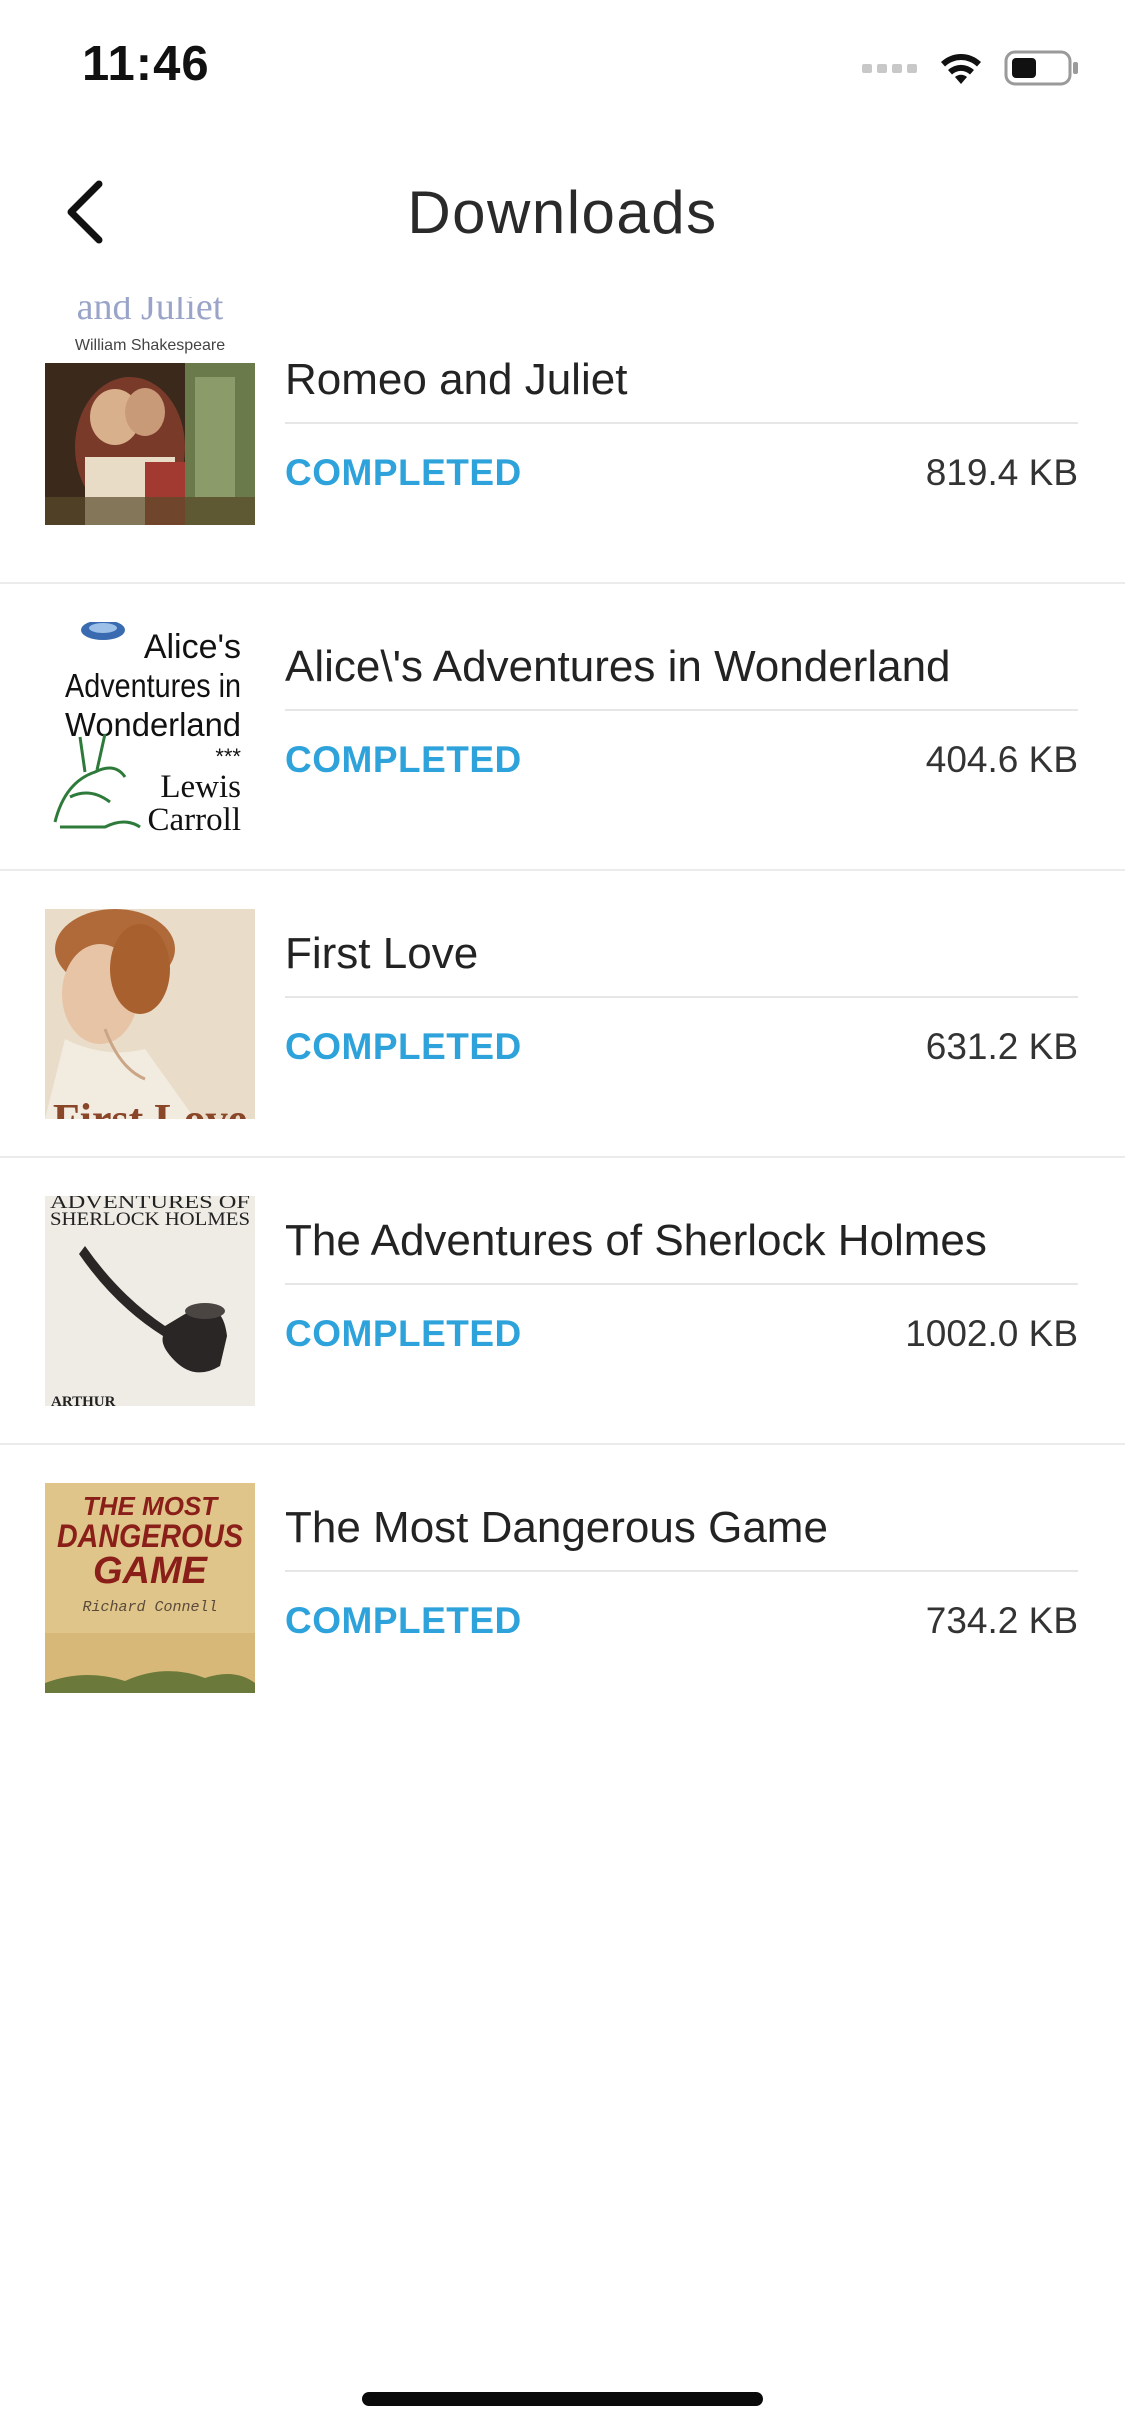 The height and width of the screenshot is (2436, 1125). What do you see at coordinates (150, 411) in the screenshot?
I see `book-cover: and Juliet William Shakespeare` at bounding box center [150, 411].